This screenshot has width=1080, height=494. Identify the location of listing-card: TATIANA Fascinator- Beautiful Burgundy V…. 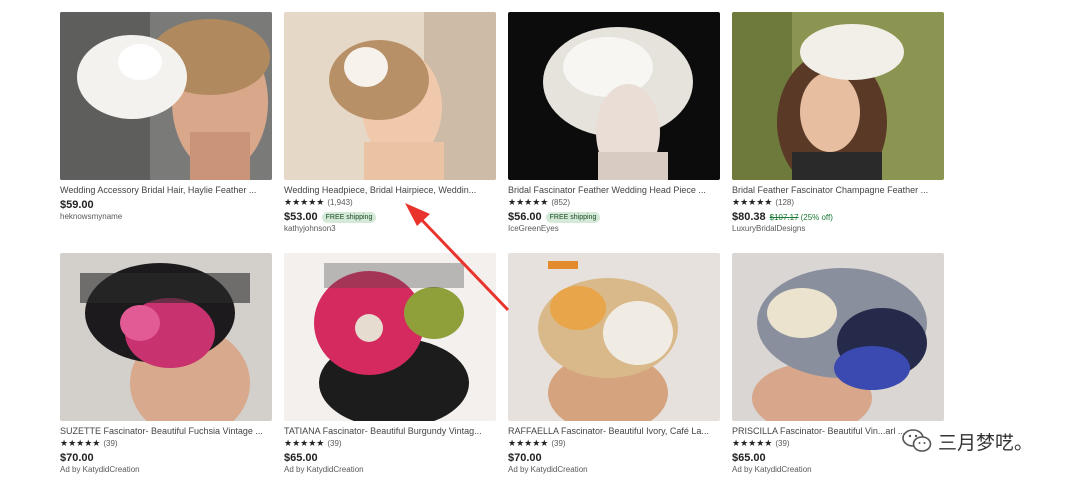
(390, 364).